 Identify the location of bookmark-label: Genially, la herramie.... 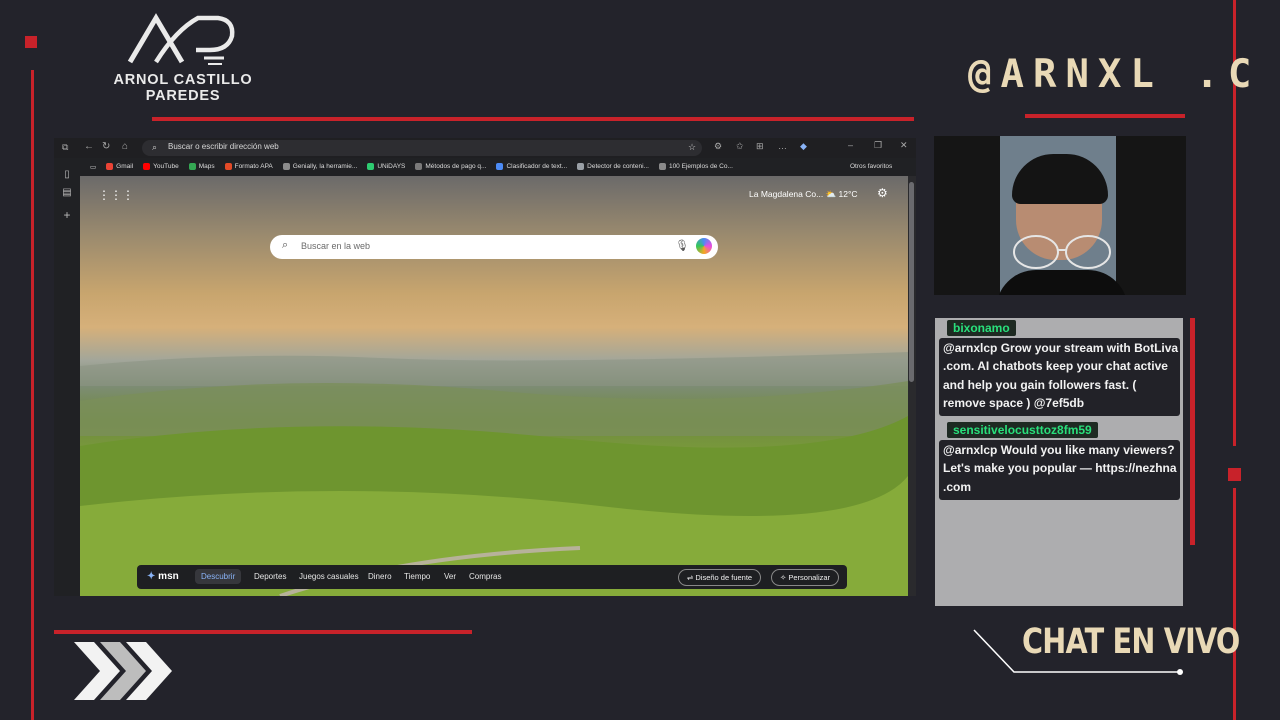
(325, 166).